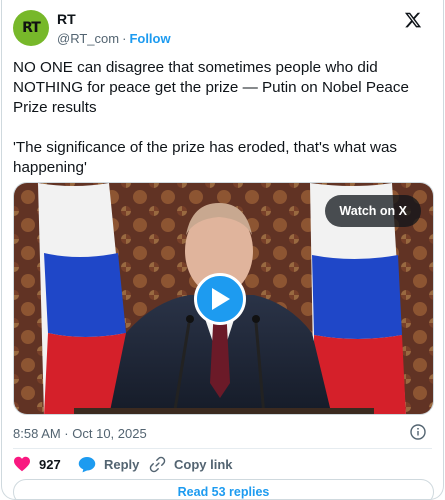  What do you see at coordinates (222, 448) in the screenshot?
I see `divider` at bounding box center [222, 448].